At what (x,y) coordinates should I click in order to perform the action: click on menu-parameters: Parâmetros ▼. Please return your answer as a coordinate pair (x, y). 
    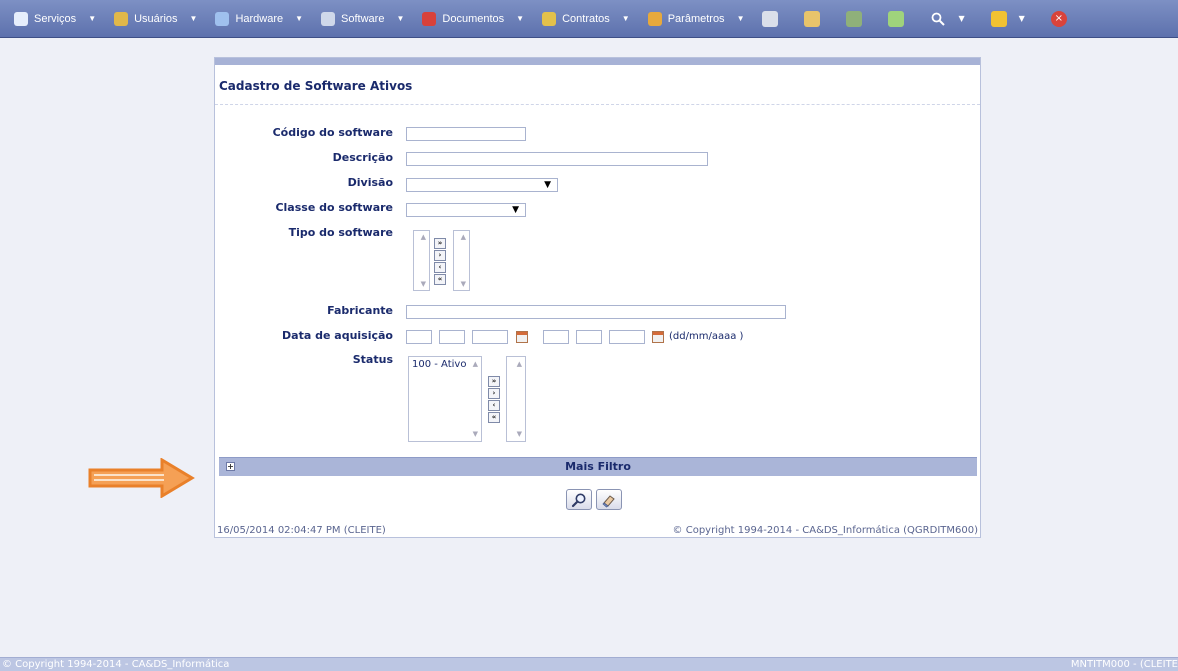
    Looking at the image, I should click on (696, 19).